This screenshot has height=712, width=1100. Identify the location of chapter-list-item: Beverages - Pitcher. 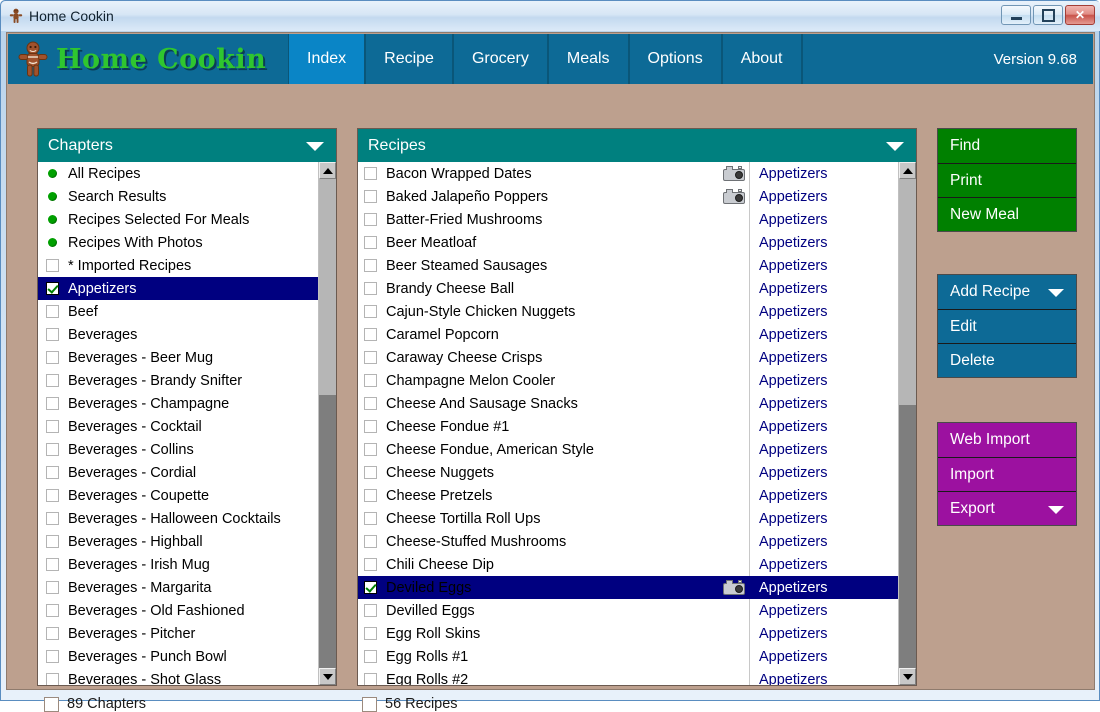
(178, 633).